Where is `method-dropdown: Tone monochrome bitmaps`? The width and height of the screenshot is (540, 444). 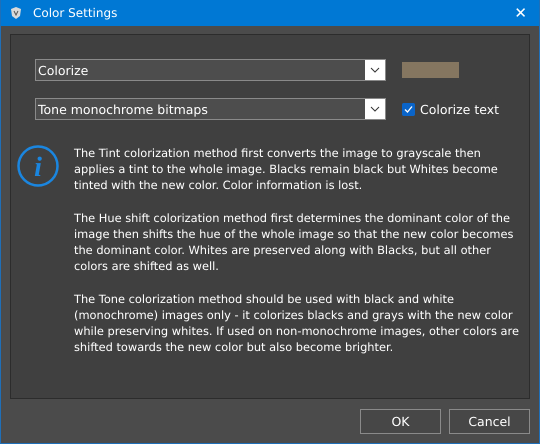
method-dropdown: Tone monochrome bitmaps is located at coordinates (210, 109).